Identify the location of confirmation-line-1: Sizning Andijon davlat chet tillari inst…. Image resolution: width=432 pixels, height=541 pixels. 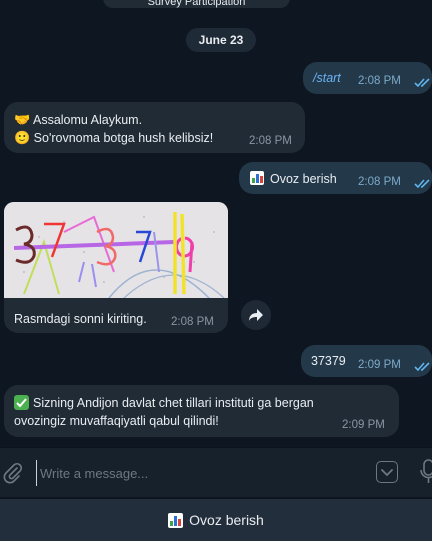
(164, 403).